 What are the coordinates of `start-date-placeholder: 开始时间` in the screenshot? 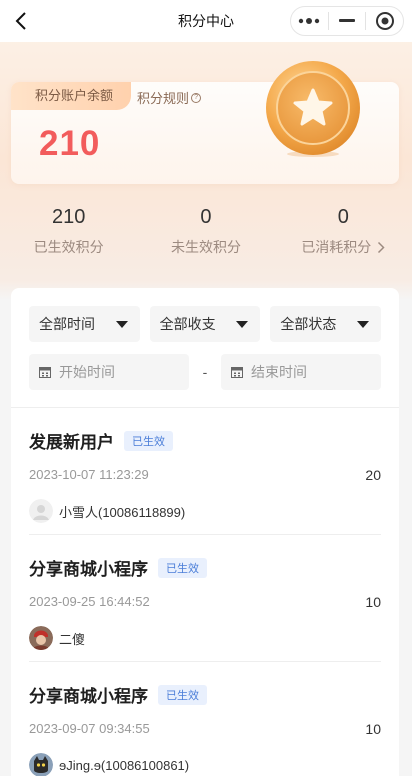 It's located at (87, 372).